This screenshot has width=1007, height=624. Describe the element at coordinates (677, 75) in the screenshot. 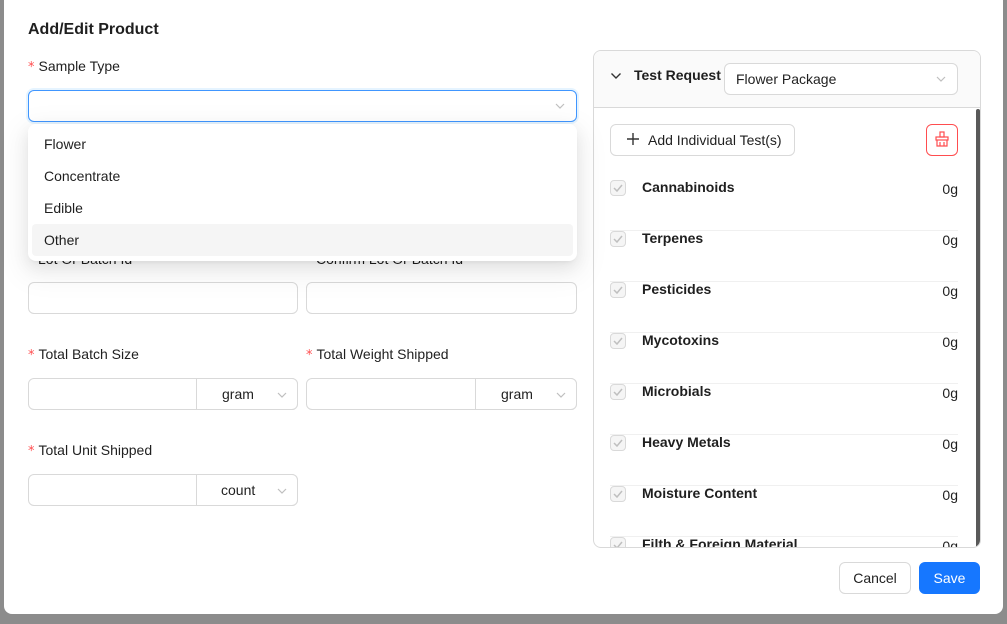

I see `test-request-title: Test Request` at that location.